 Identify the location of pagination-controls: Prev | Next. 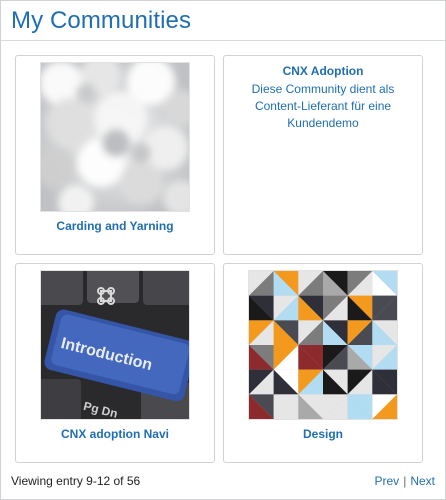
(405, 481).